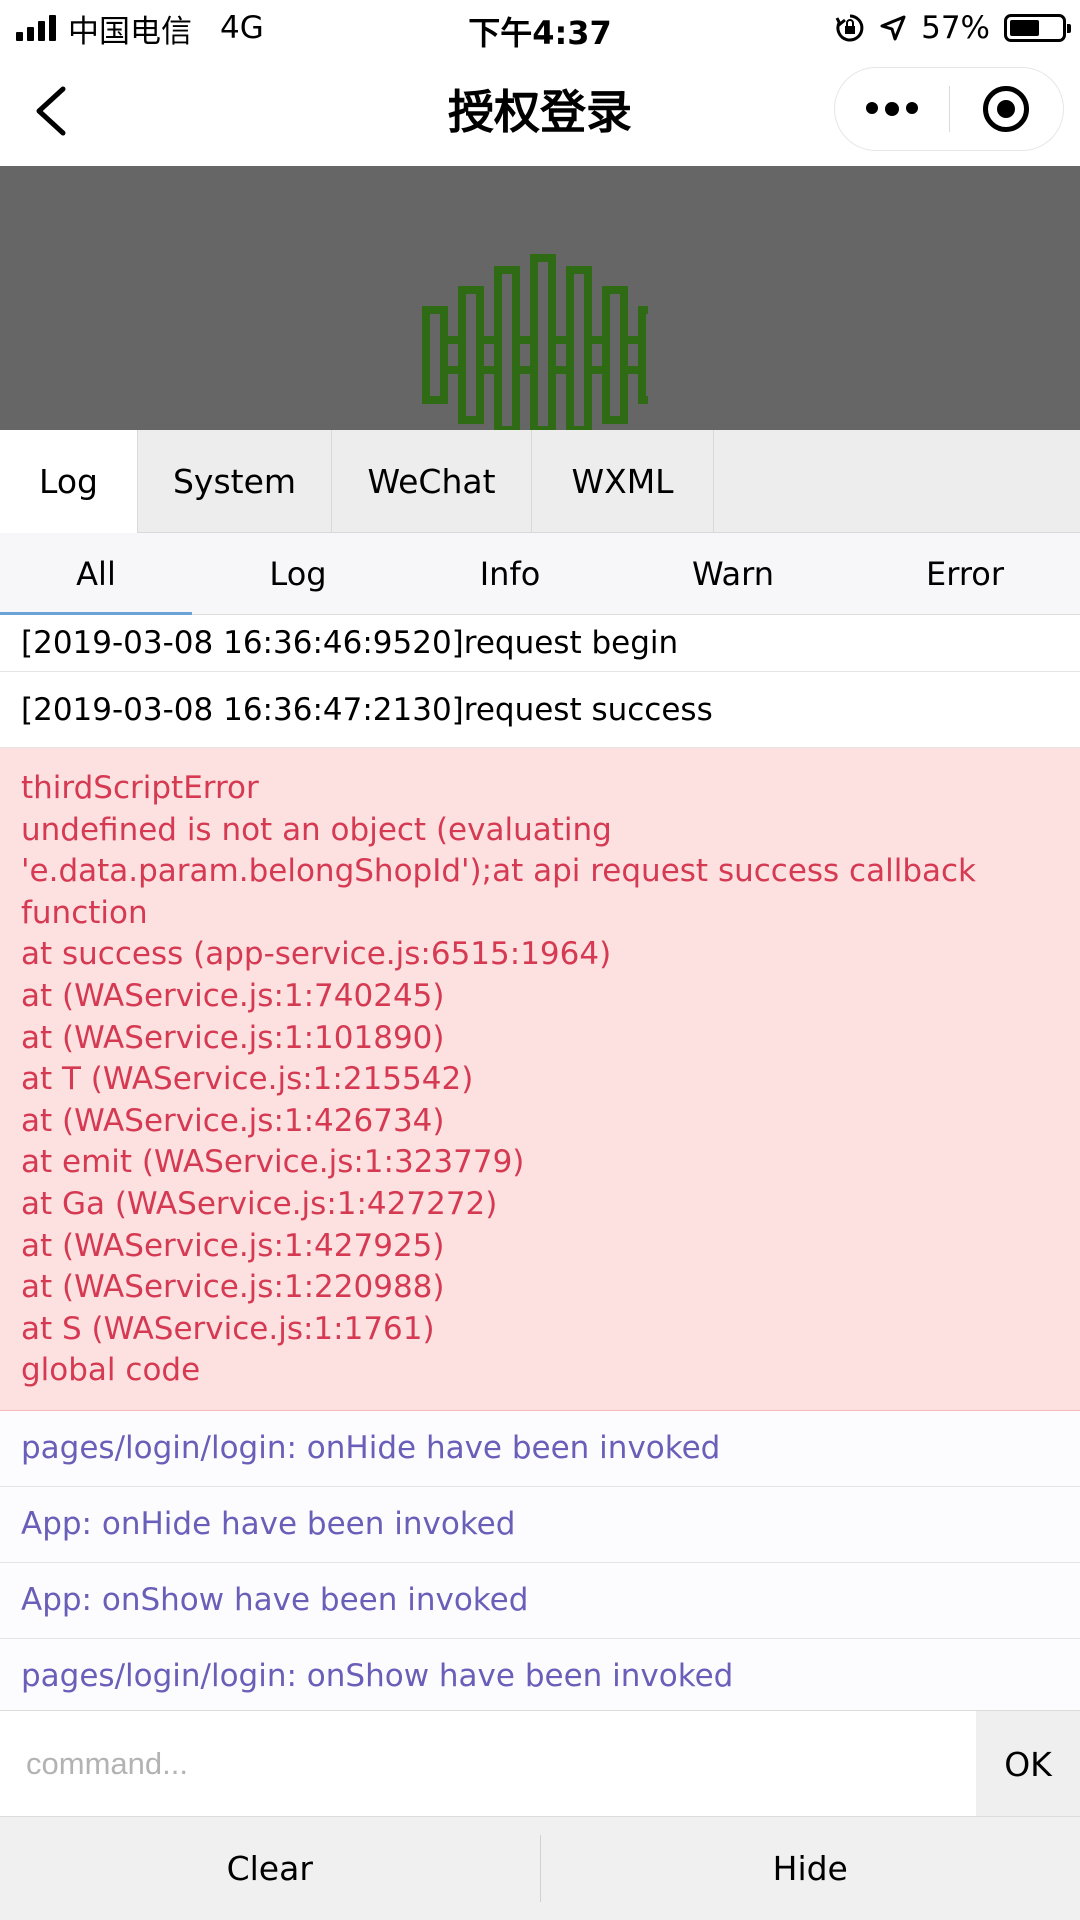  Describe the element at coordinates (535, 342) in the screenshot. I see `green-logo-icon` at that location.